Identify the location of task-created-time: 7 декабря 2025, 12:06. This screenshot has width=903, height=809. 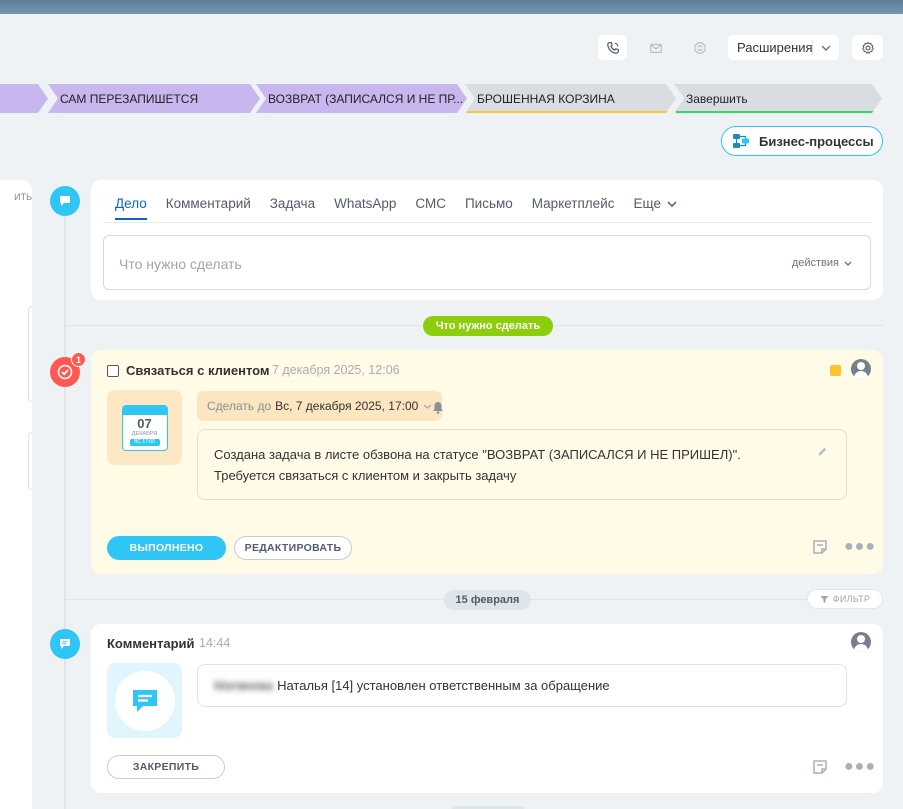
(336, 370).